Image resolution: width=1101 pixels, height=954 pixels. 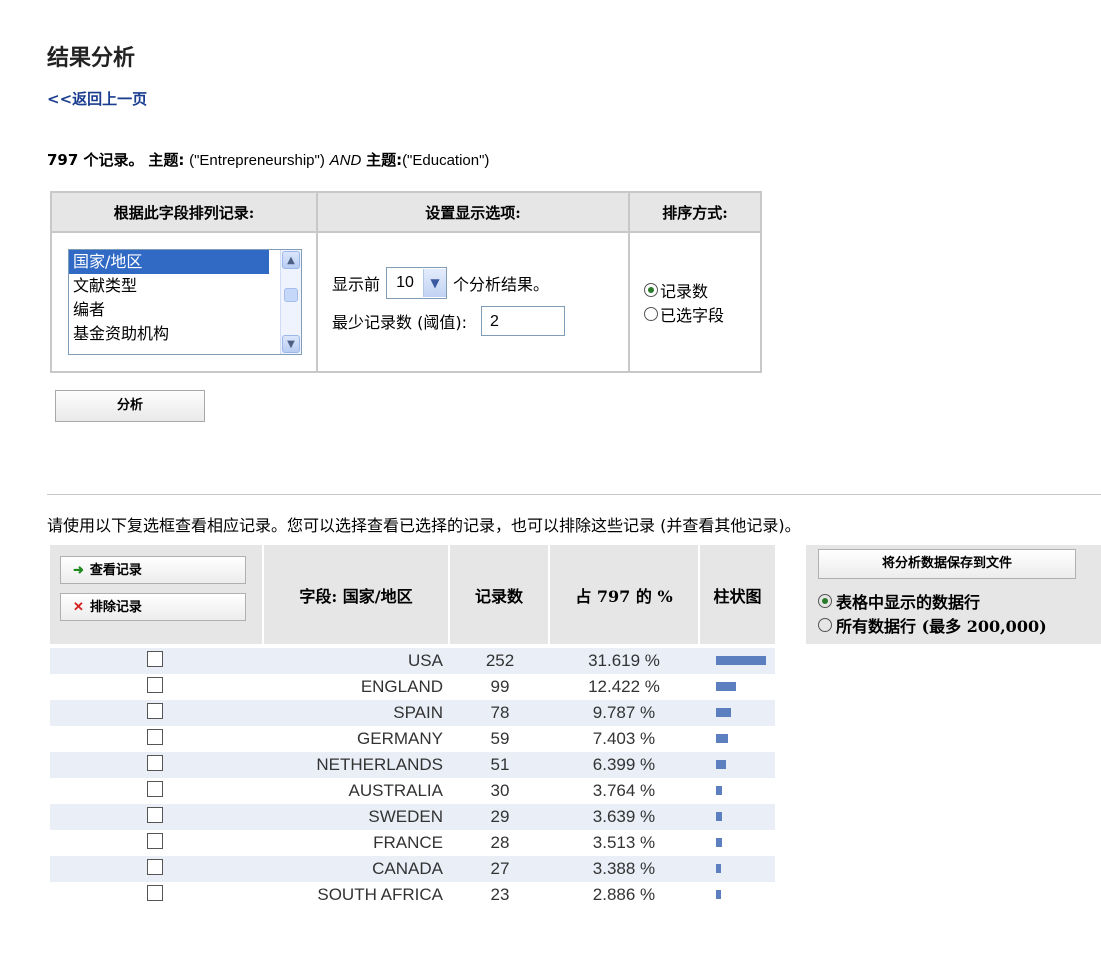 I want to click on row-percent: 12.422 %, so click(x=624, y=686).